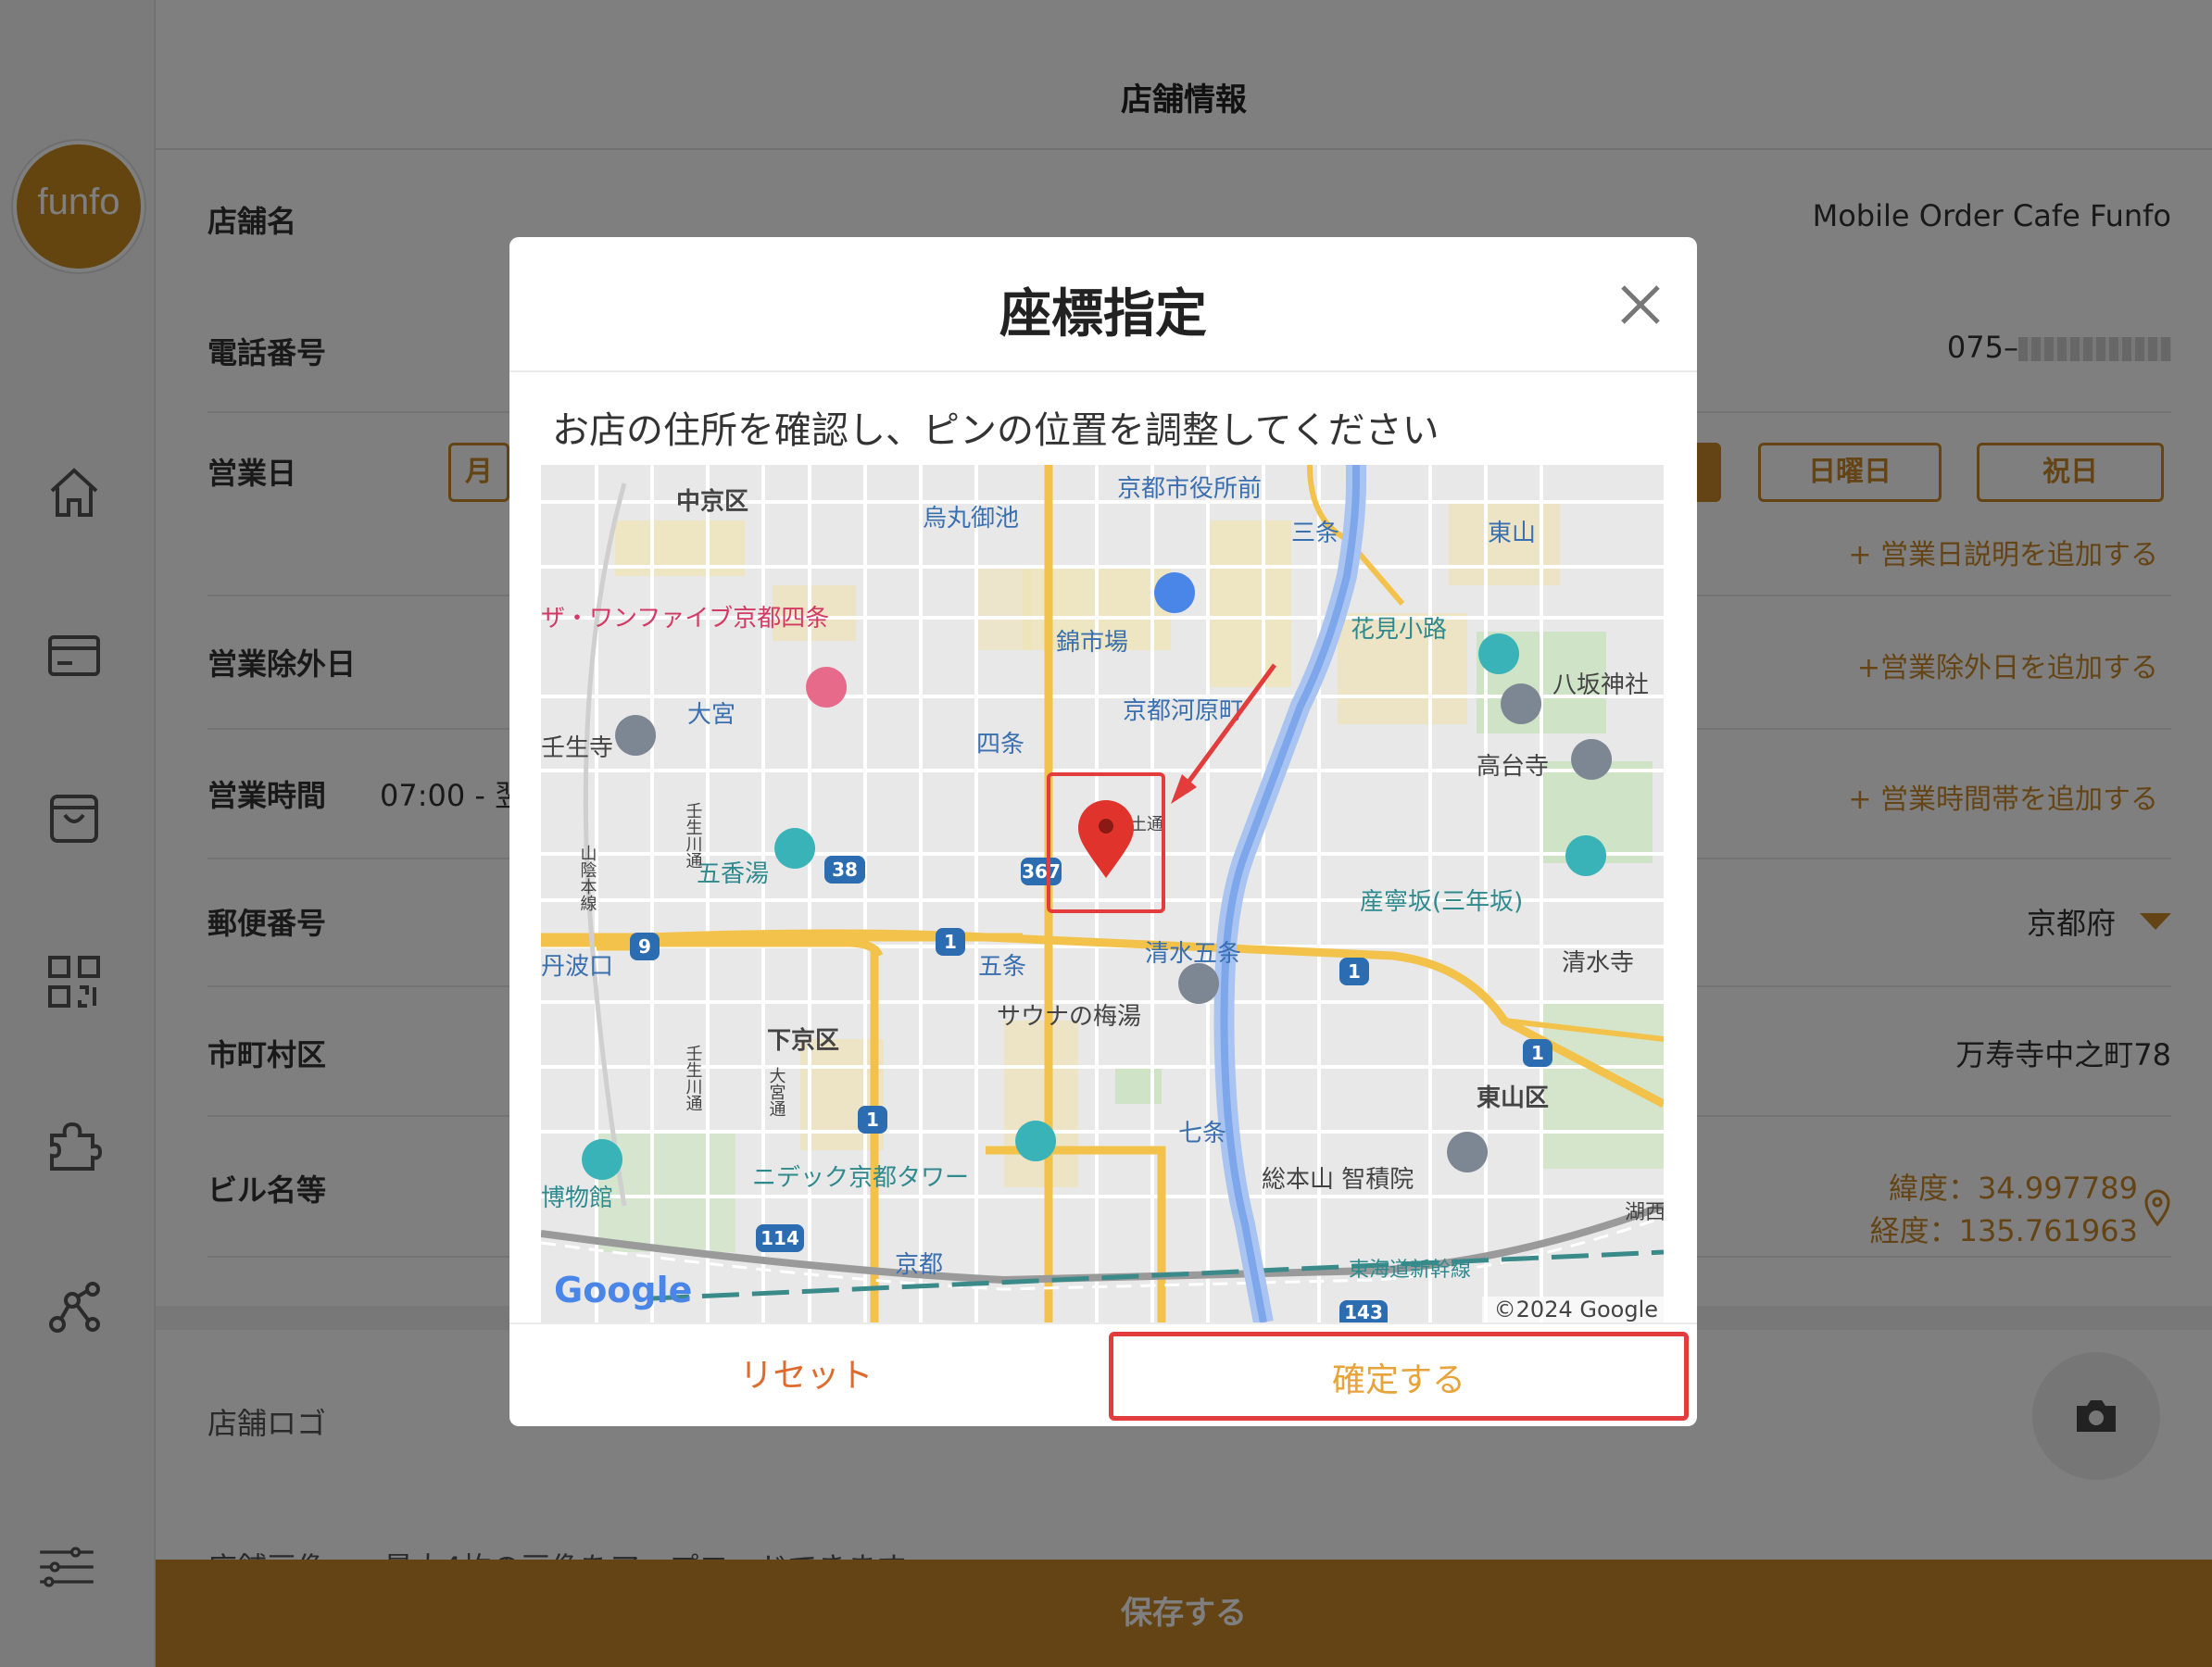 This screenshot has width=2212, height=1667. I want to click on modal-divider, so click(1103, 371).